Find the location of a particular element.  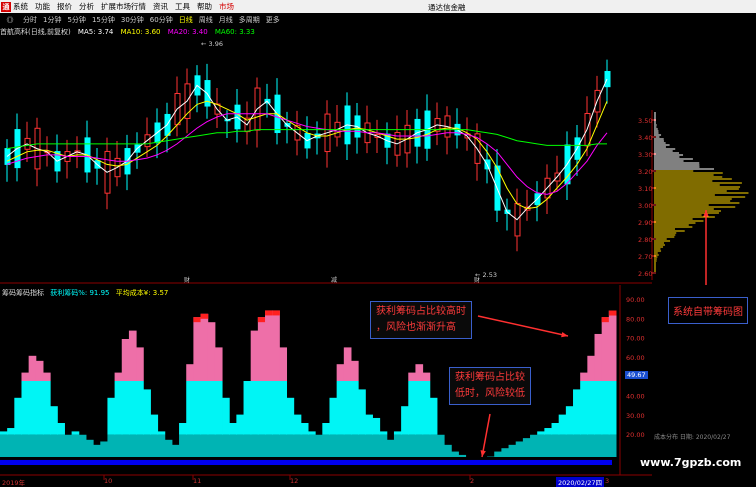

arrow-low-risk-head is located at coordinates (483, 453).